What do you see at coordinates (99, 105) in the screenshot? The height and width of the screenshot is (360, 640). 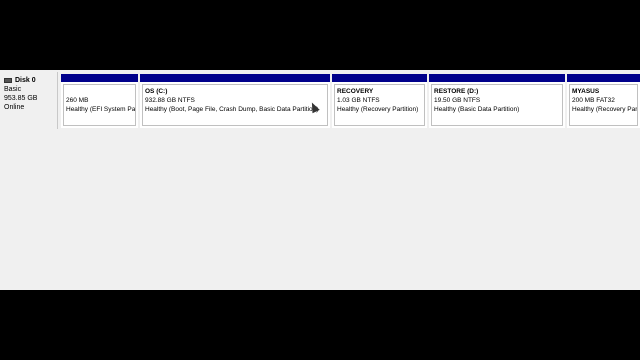 I see `partition-details: 260 MB Healthy (EFI System Pa` at bounding box center [99, 105].